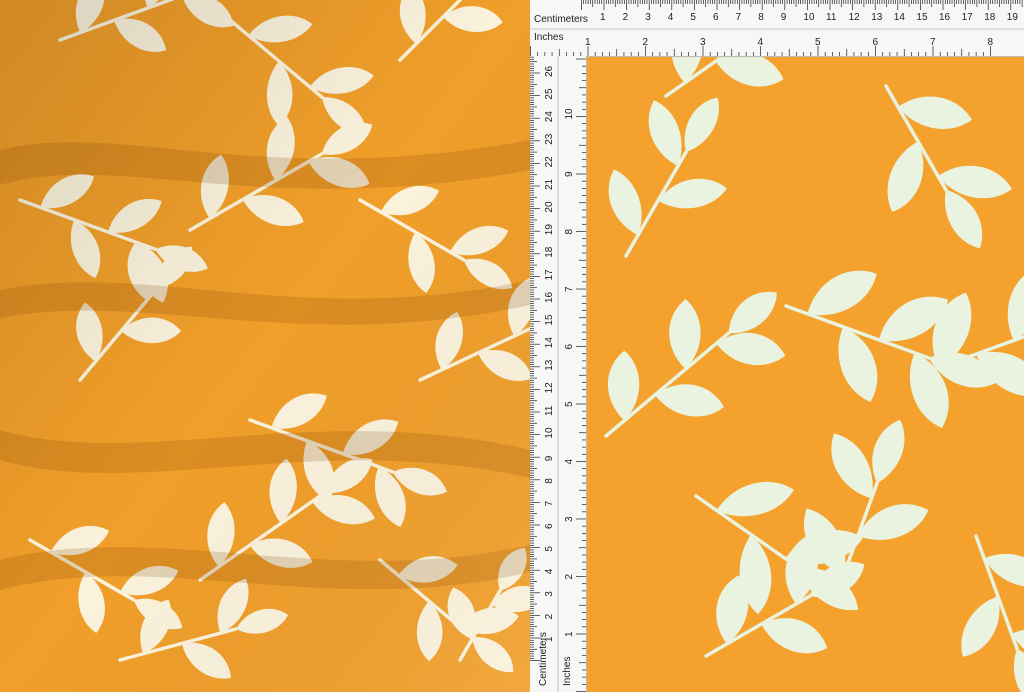 Image resolution: width=1024 pixels, height=692 pixels. What do you see at coordinates (549, 365) in the screenshot?
I see `ruler-side-cm-tick-label: 13` at bounding box center [549, 365].